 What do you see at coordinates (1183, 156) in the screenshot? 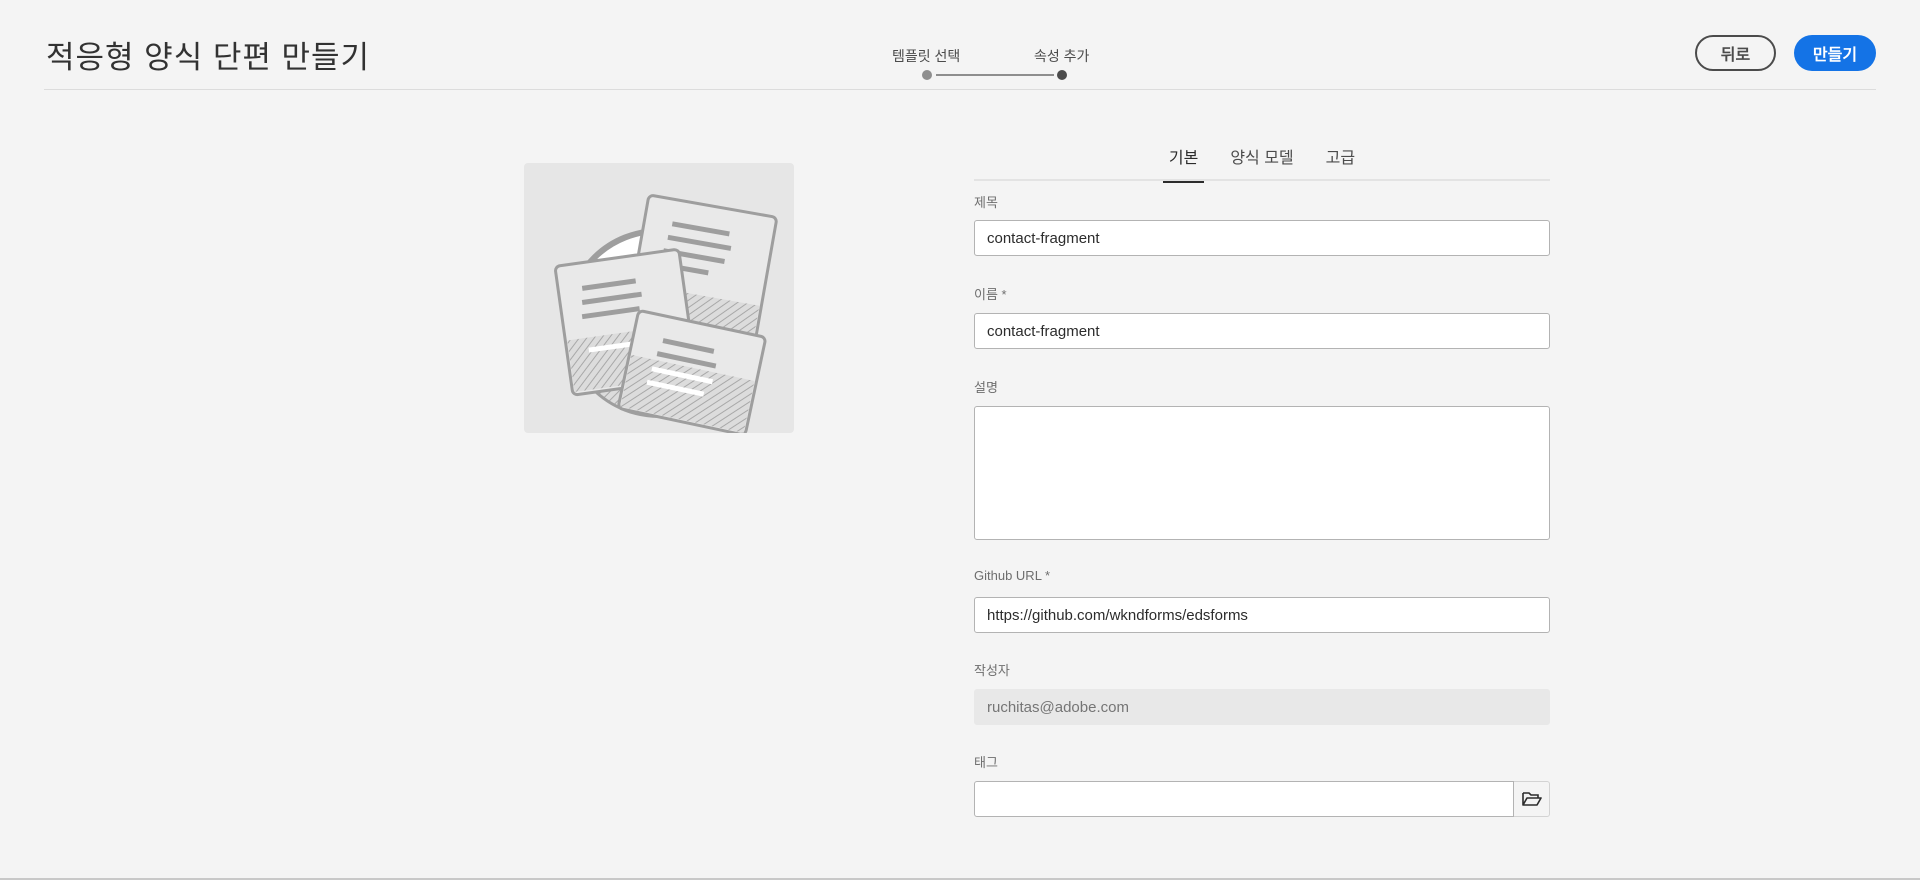
I see `tab-basic: 기본` at bounding box center [1183, 156].